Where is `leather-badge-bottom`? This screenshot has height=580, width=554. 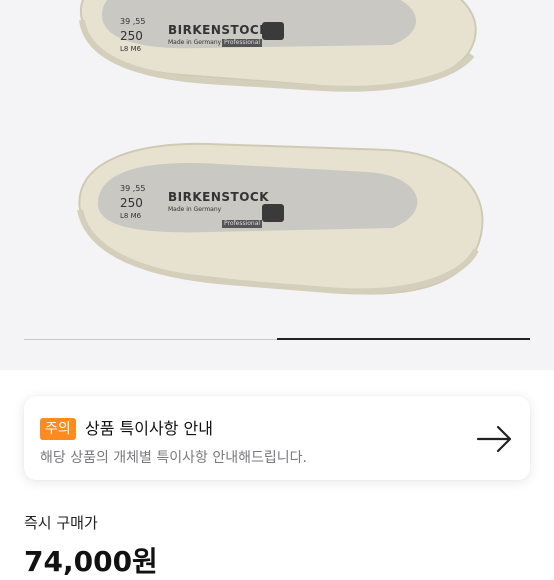
leather-badge-bottom is located at coordinates (273, 213).